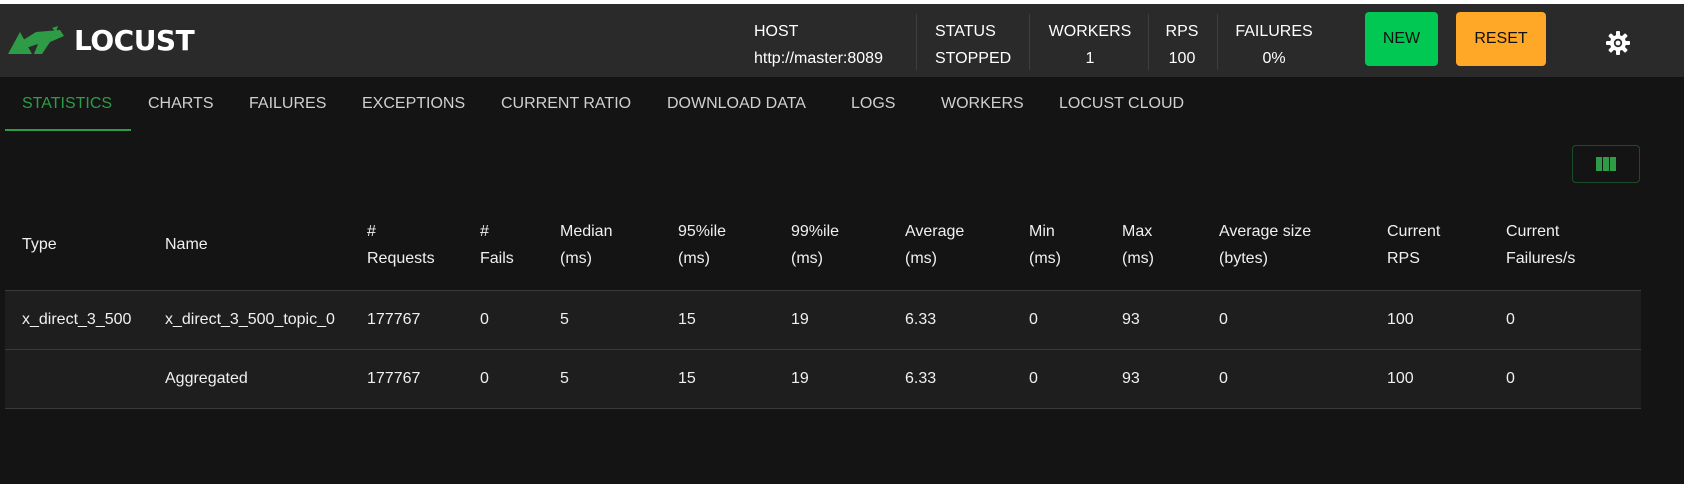  I want to click on column-selector-button, so click(1606, 164).